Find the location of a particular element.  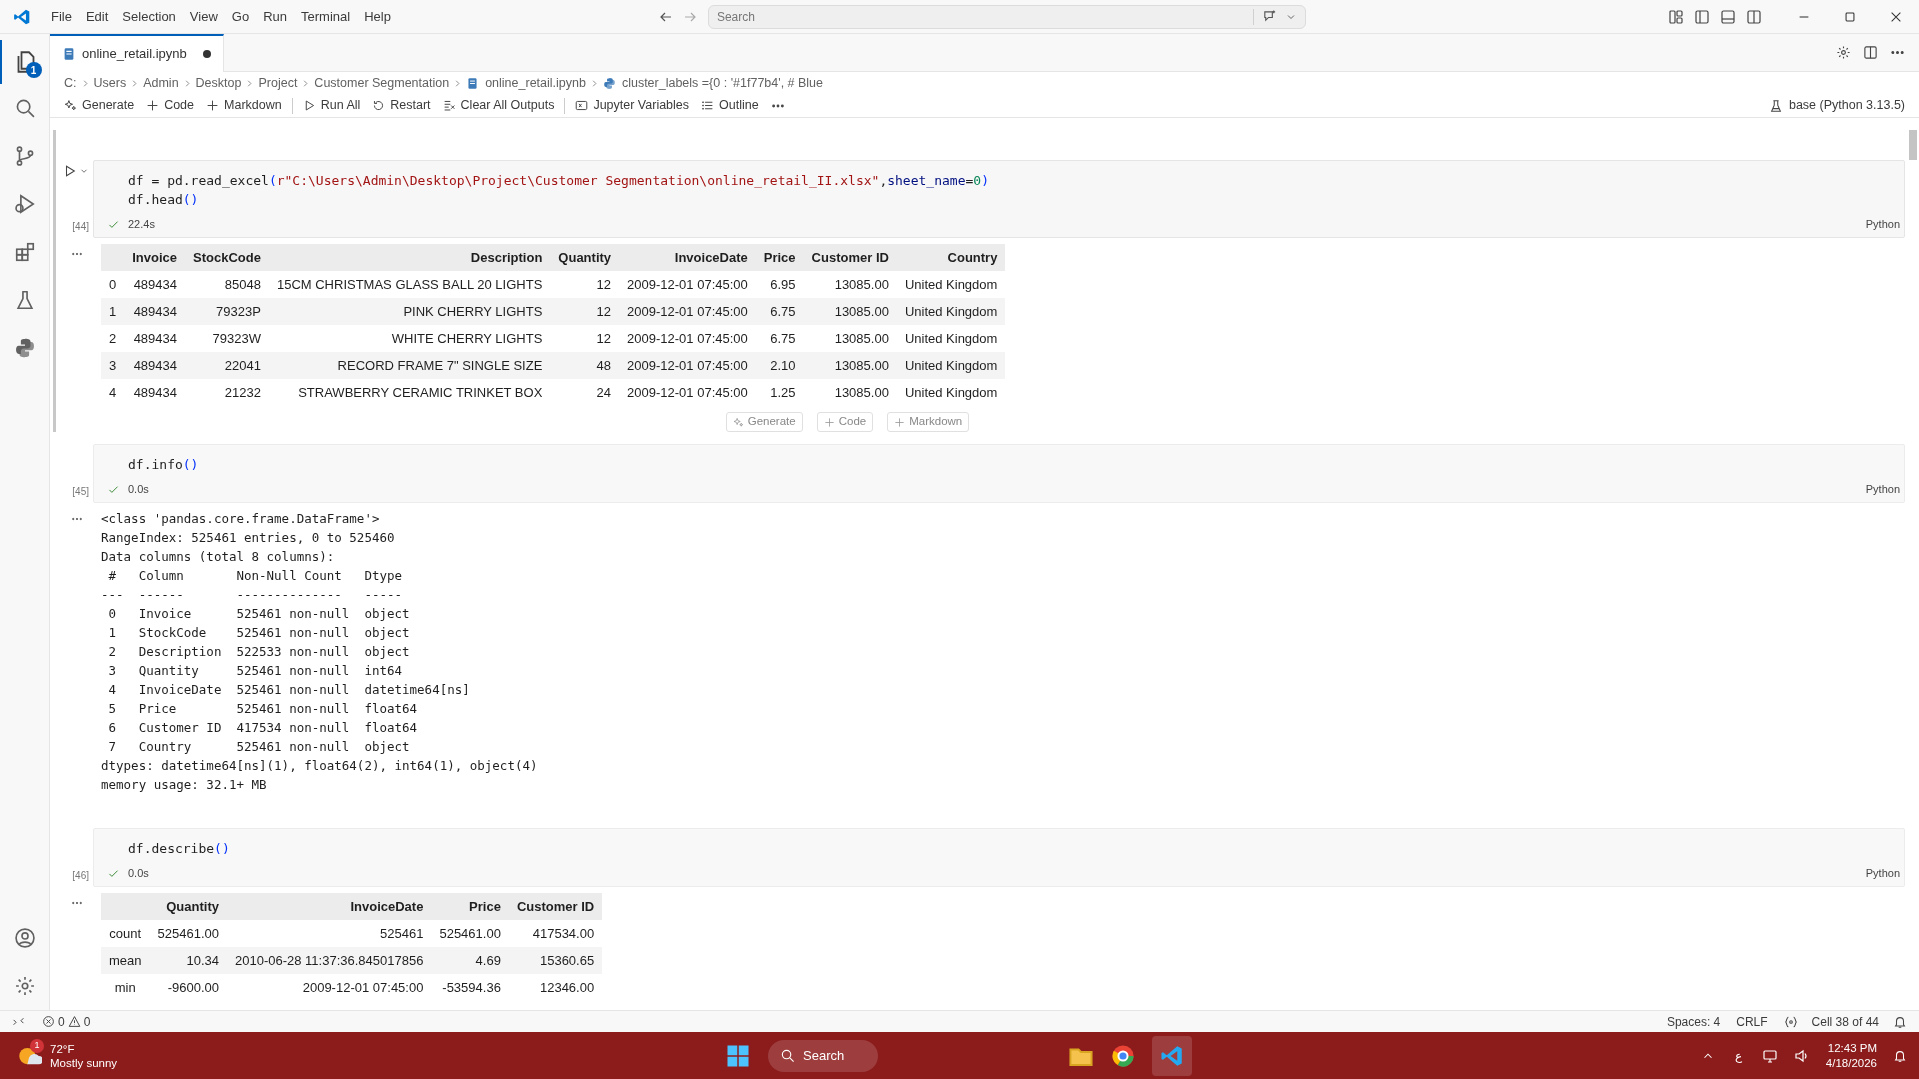

volume-icon is located at coordinates (1801, 1055).